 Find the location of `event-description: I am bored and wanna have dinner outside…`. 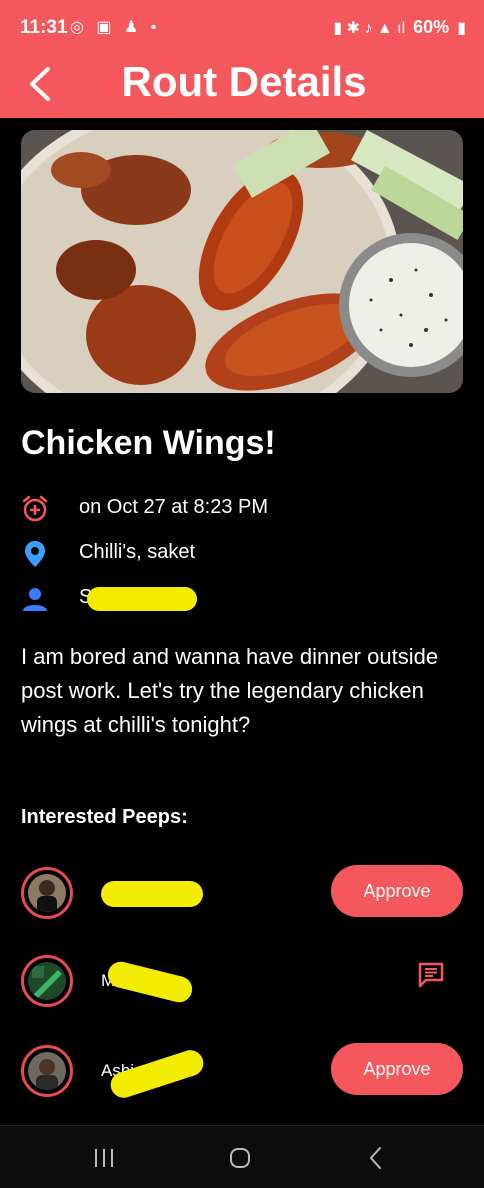

event-description: I am bored and wanna have dinner outside… is located at coordinates (230, 690).